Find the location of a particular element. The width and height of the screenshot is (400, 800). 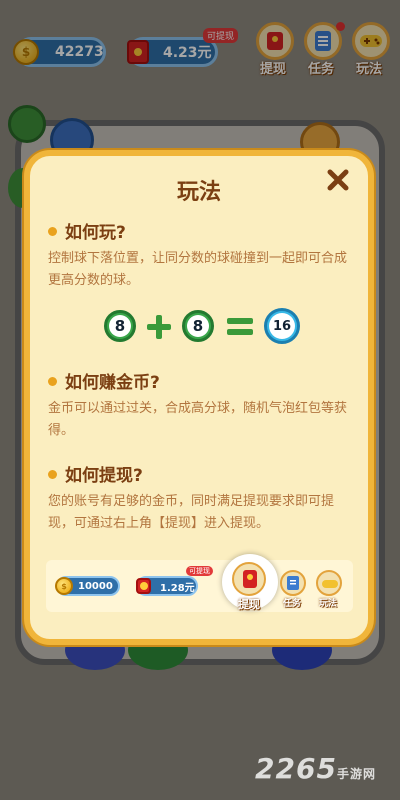

preview-withdraw-label: 提现 is located at coordinates (249, 604).